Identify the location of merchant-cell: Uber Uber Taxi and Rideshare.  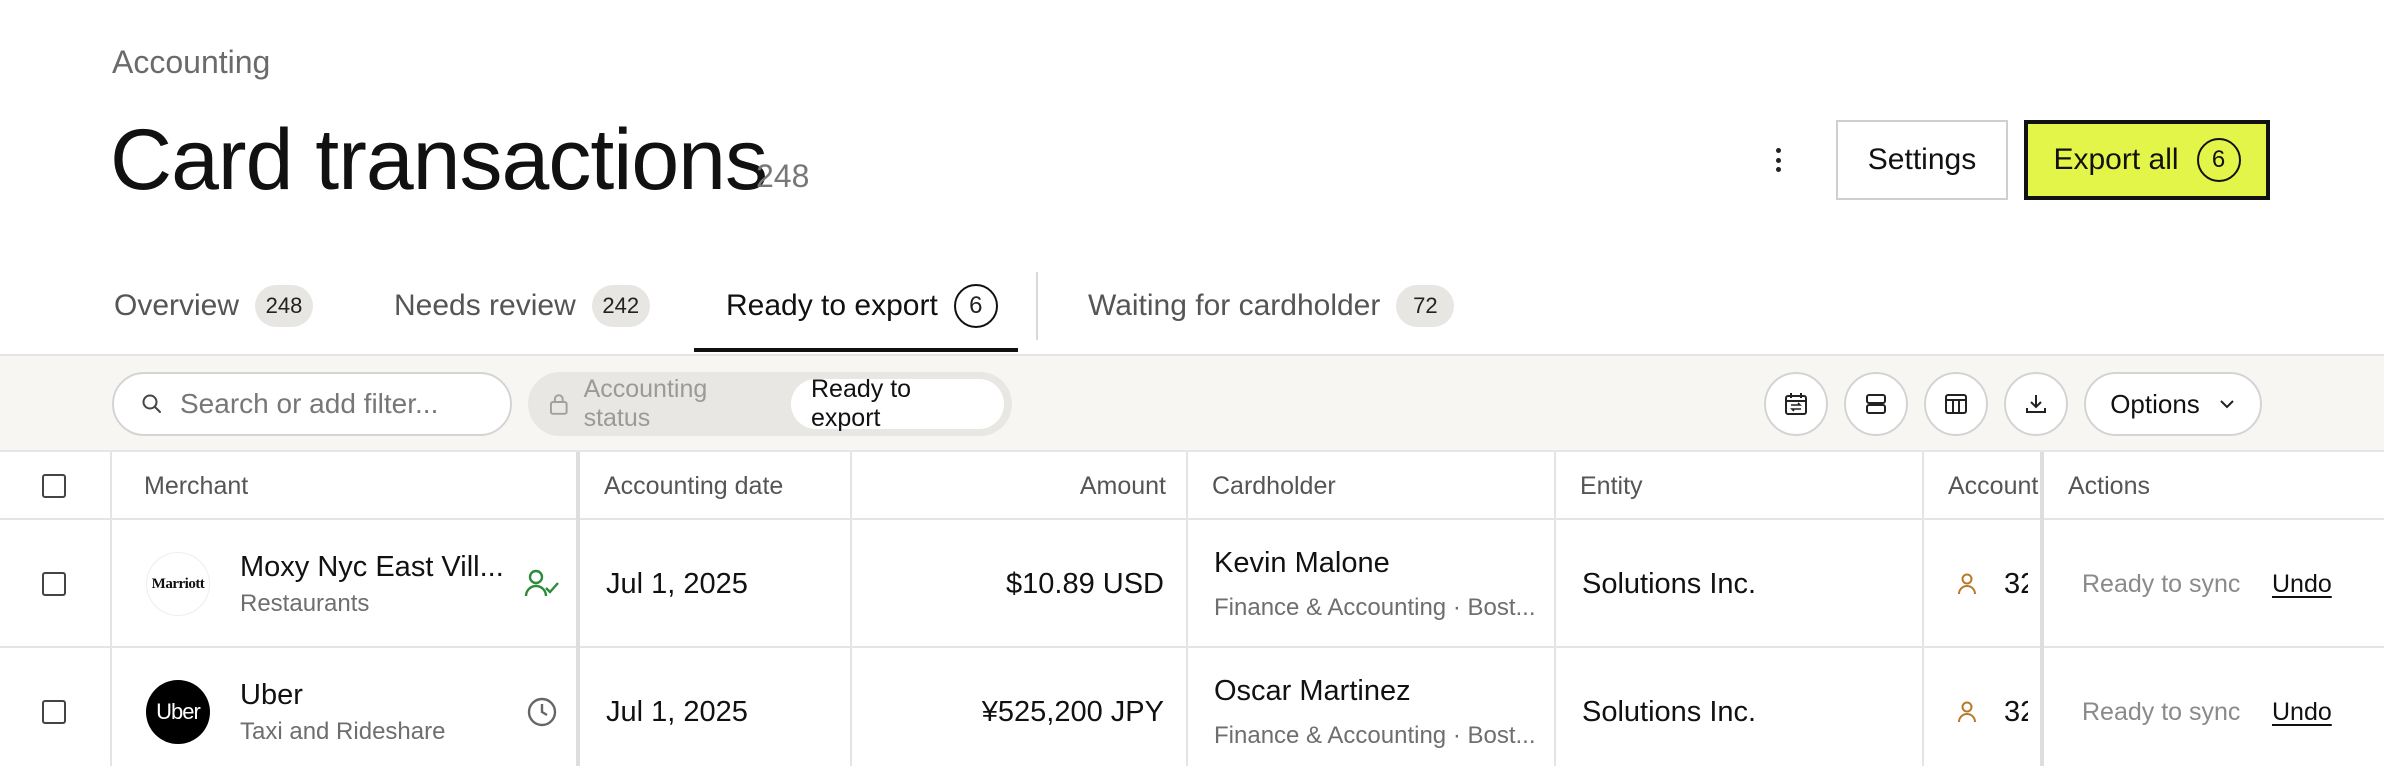
(295, 707).